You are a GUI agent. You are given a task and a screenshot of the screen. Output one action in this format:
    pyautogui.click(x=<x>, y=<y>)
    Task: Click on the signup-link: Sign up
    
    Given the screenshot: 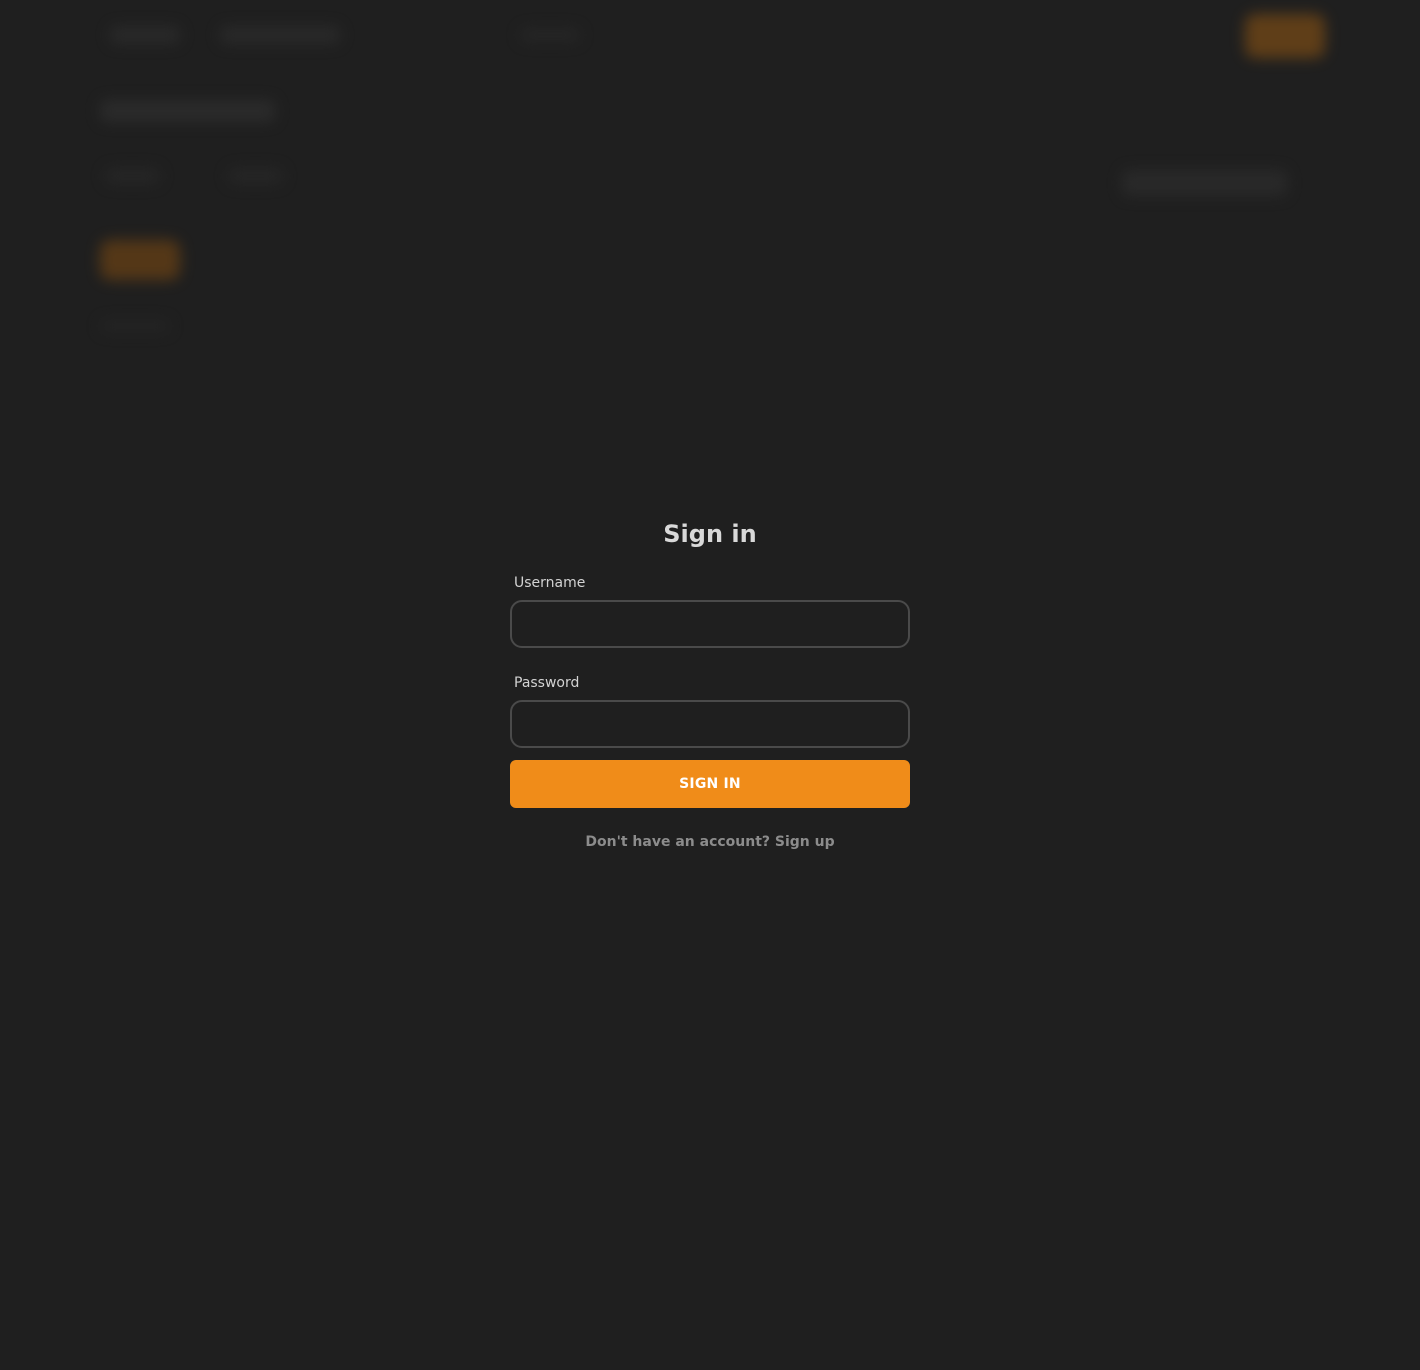 What is the action you would take?
    pyautogui.click(x=805, y=842)
    